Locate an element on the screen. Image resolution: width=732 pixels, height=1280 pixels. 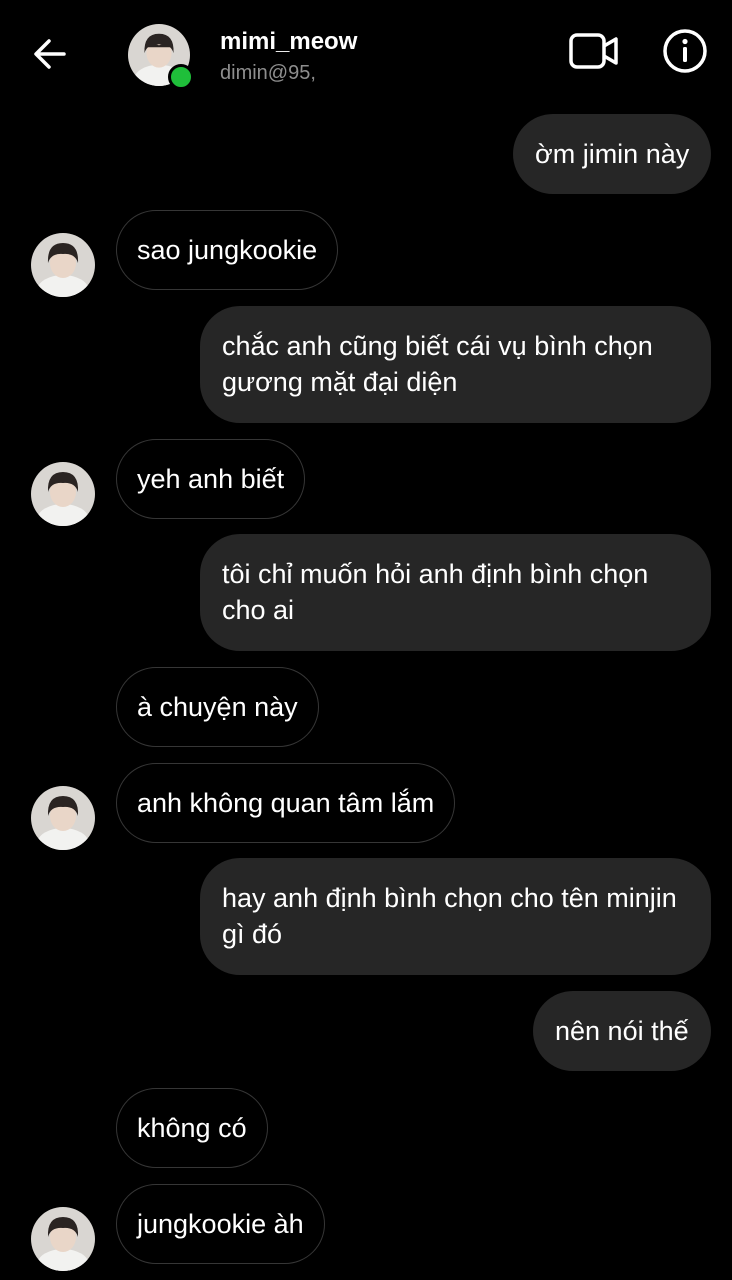
outgoing-message: nên nói thế is located at coordinates (622, 1031).